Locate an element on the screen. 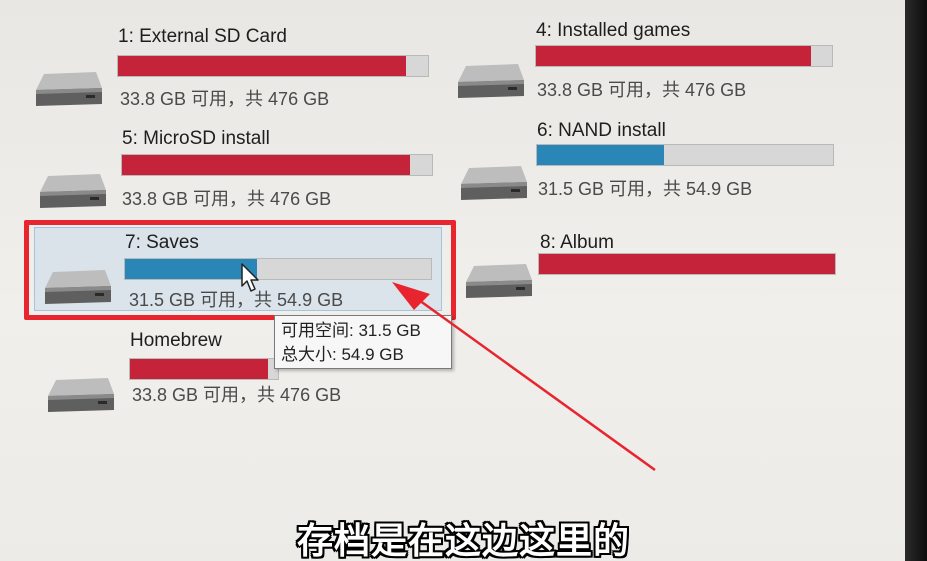  drive-name: 8: Album is located at coordinates (577, 242).